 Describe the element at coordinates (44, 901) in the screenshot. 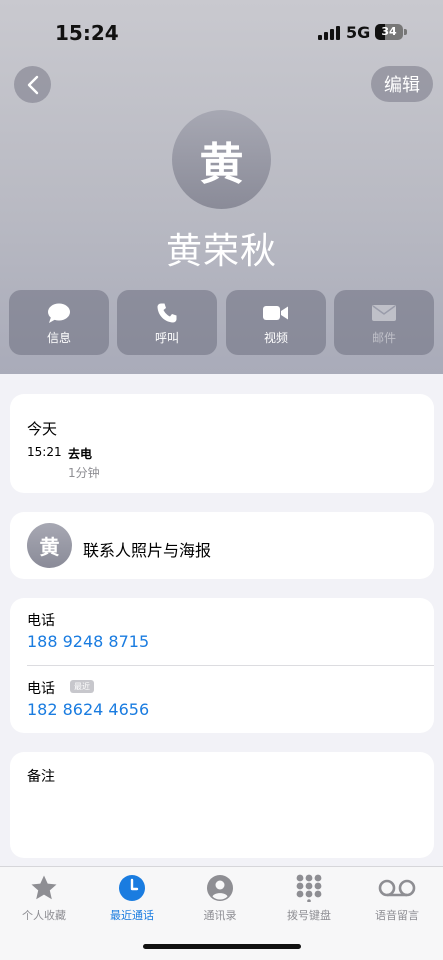

I see `tab-favorites: 个人收藏` at that location.